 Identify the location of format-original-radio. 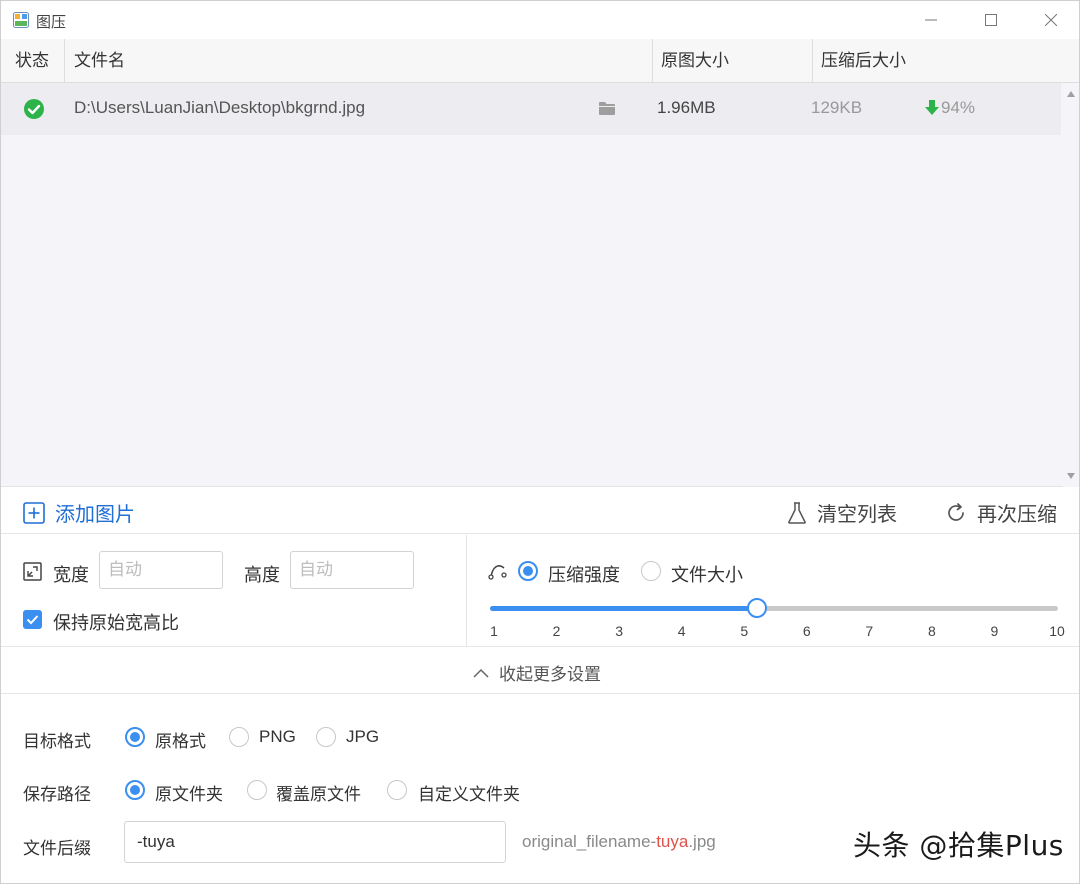
(135, 737).